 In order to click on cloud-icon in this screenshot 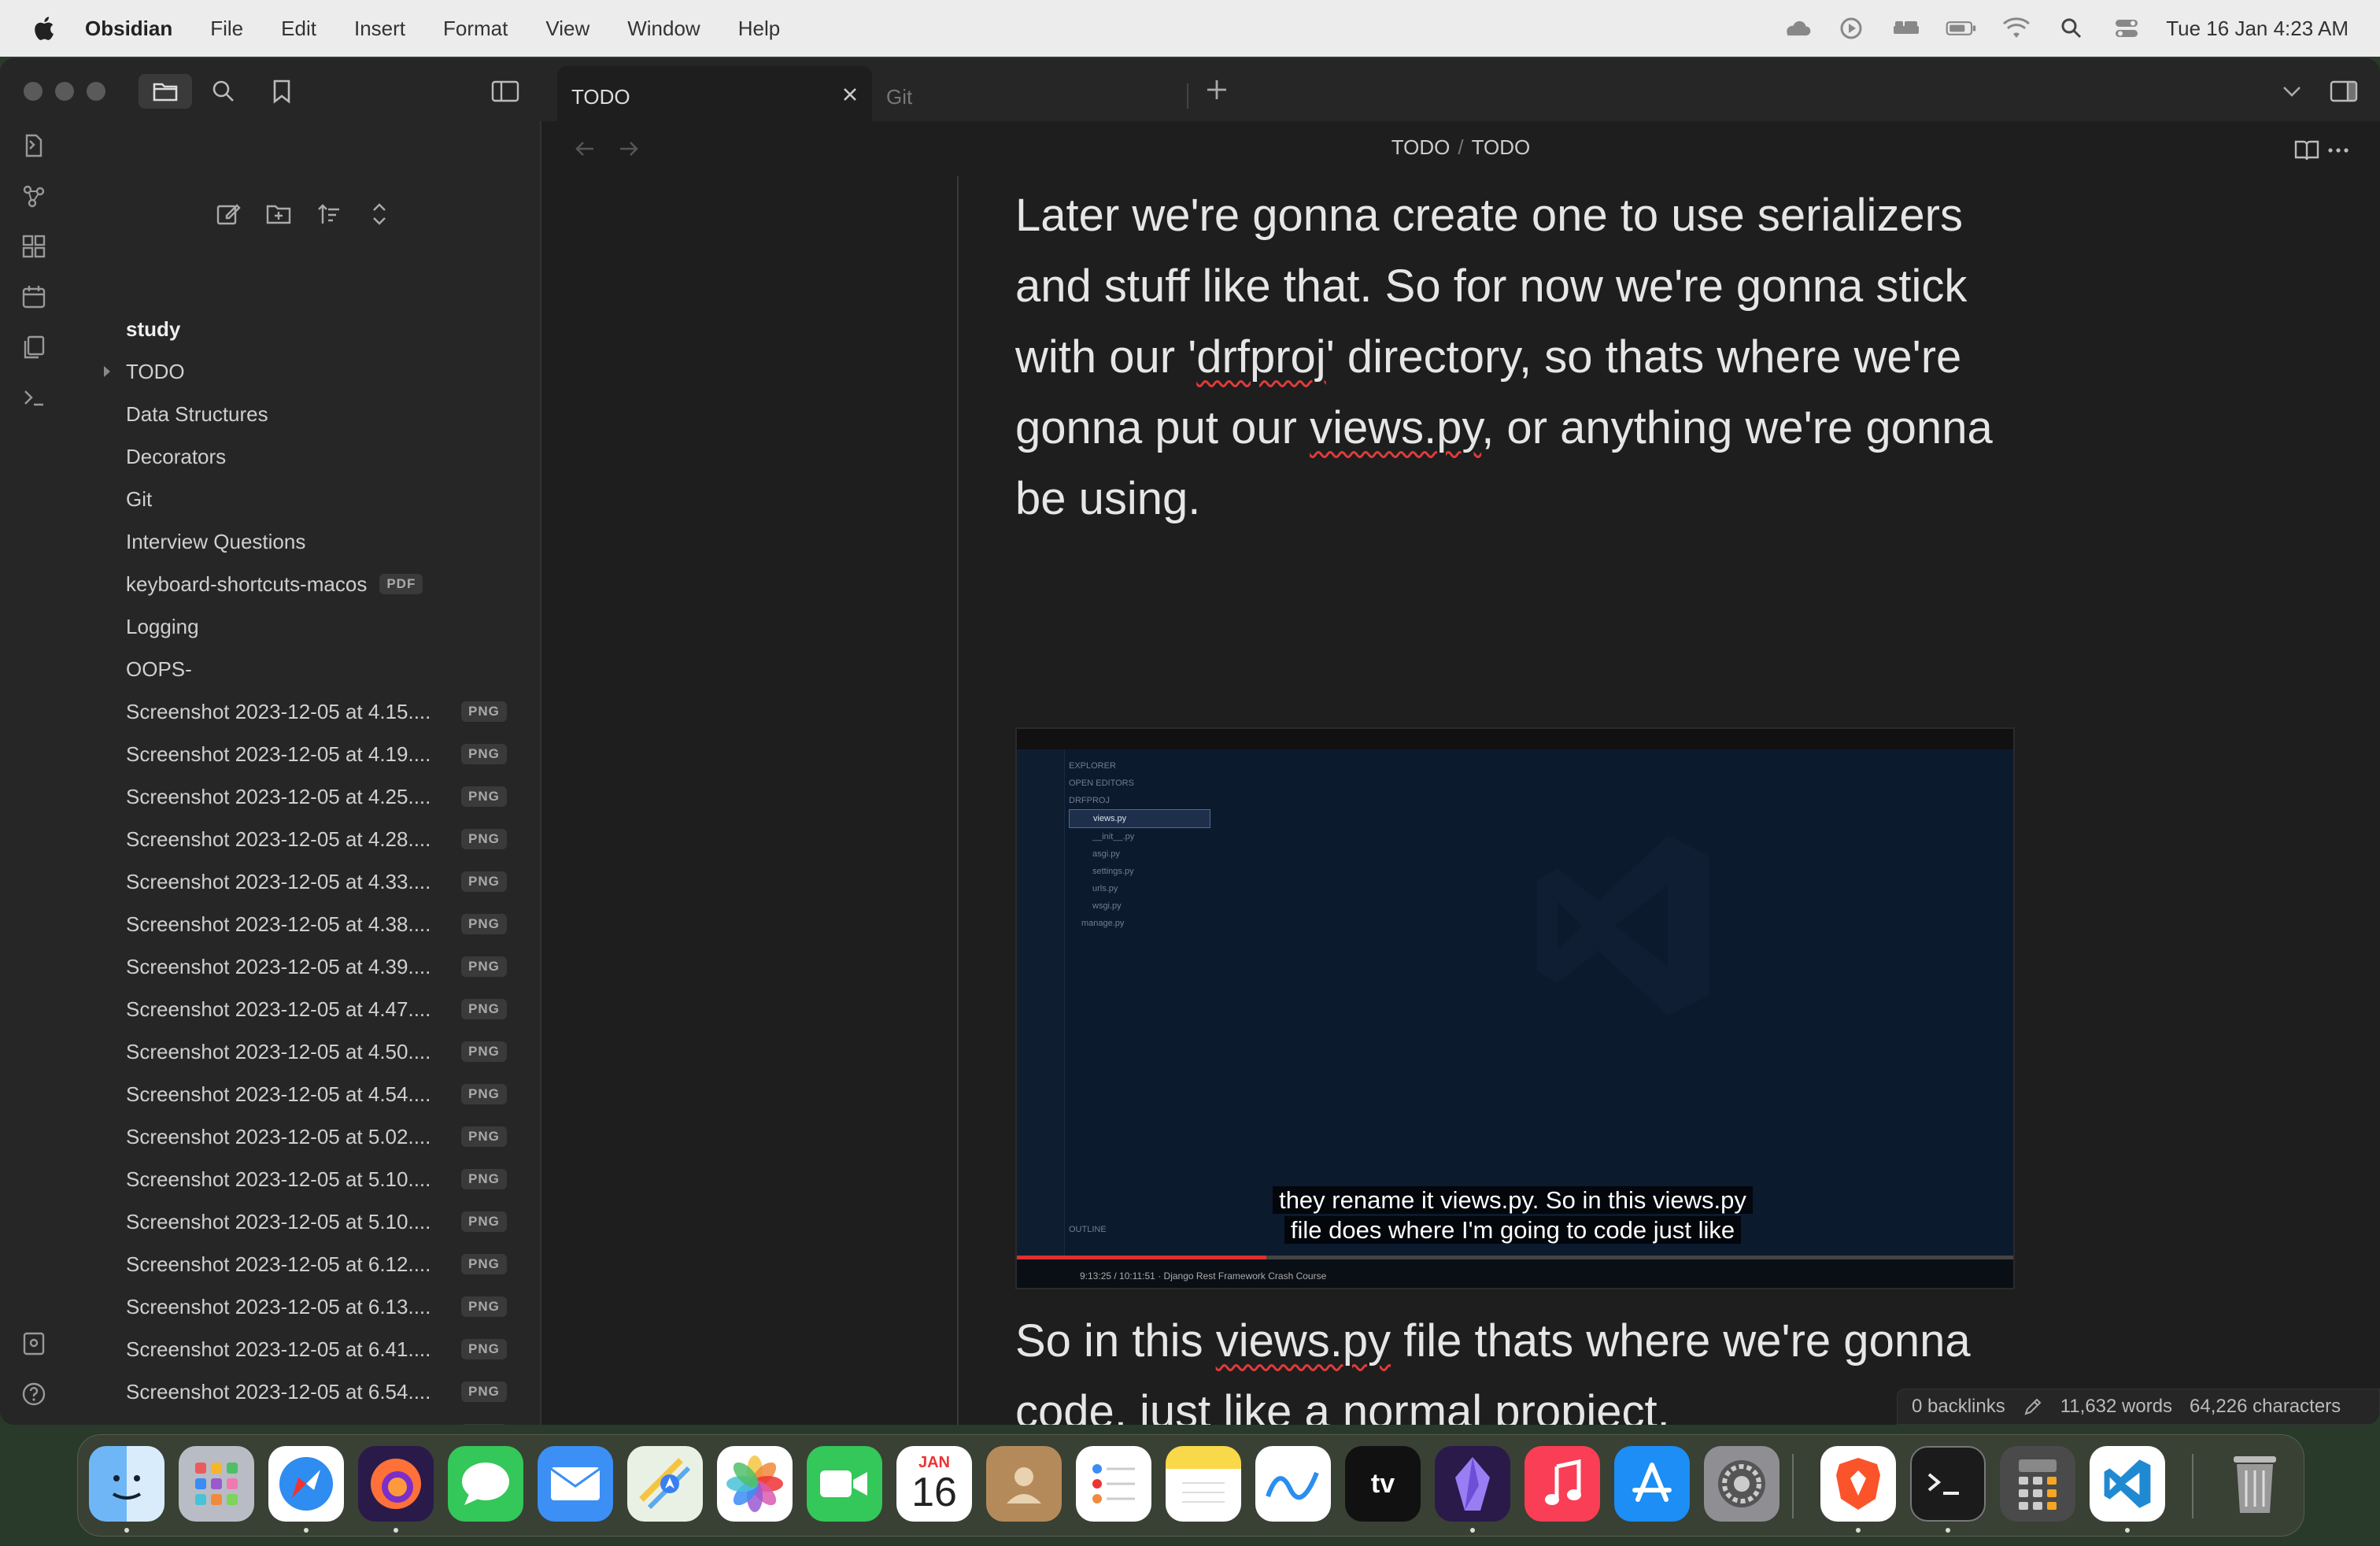, I will do `click(1796, 28)`.